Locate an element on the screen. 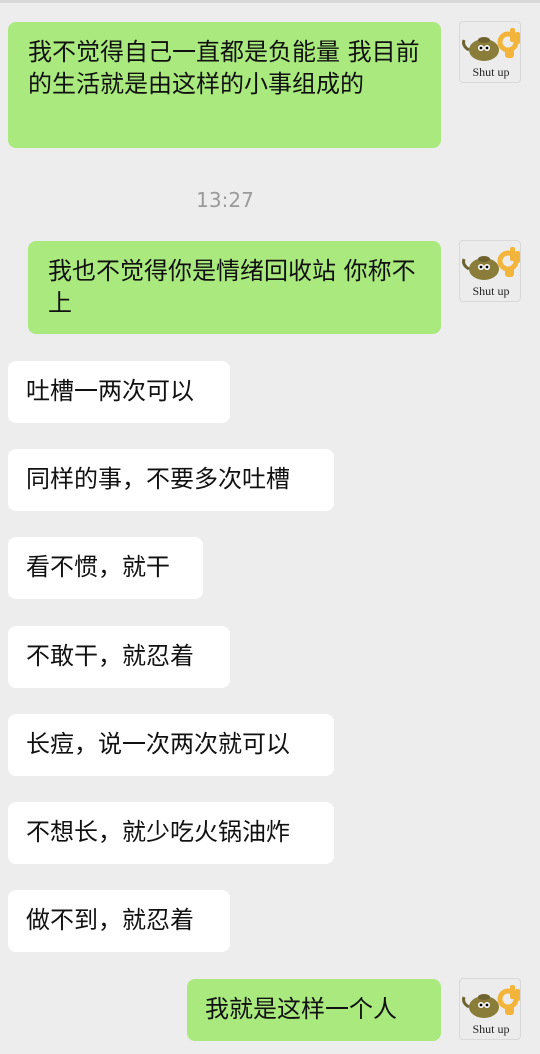  message-bubble-incoming: 做不到，就忍着 is located at coordinates (119, 921).